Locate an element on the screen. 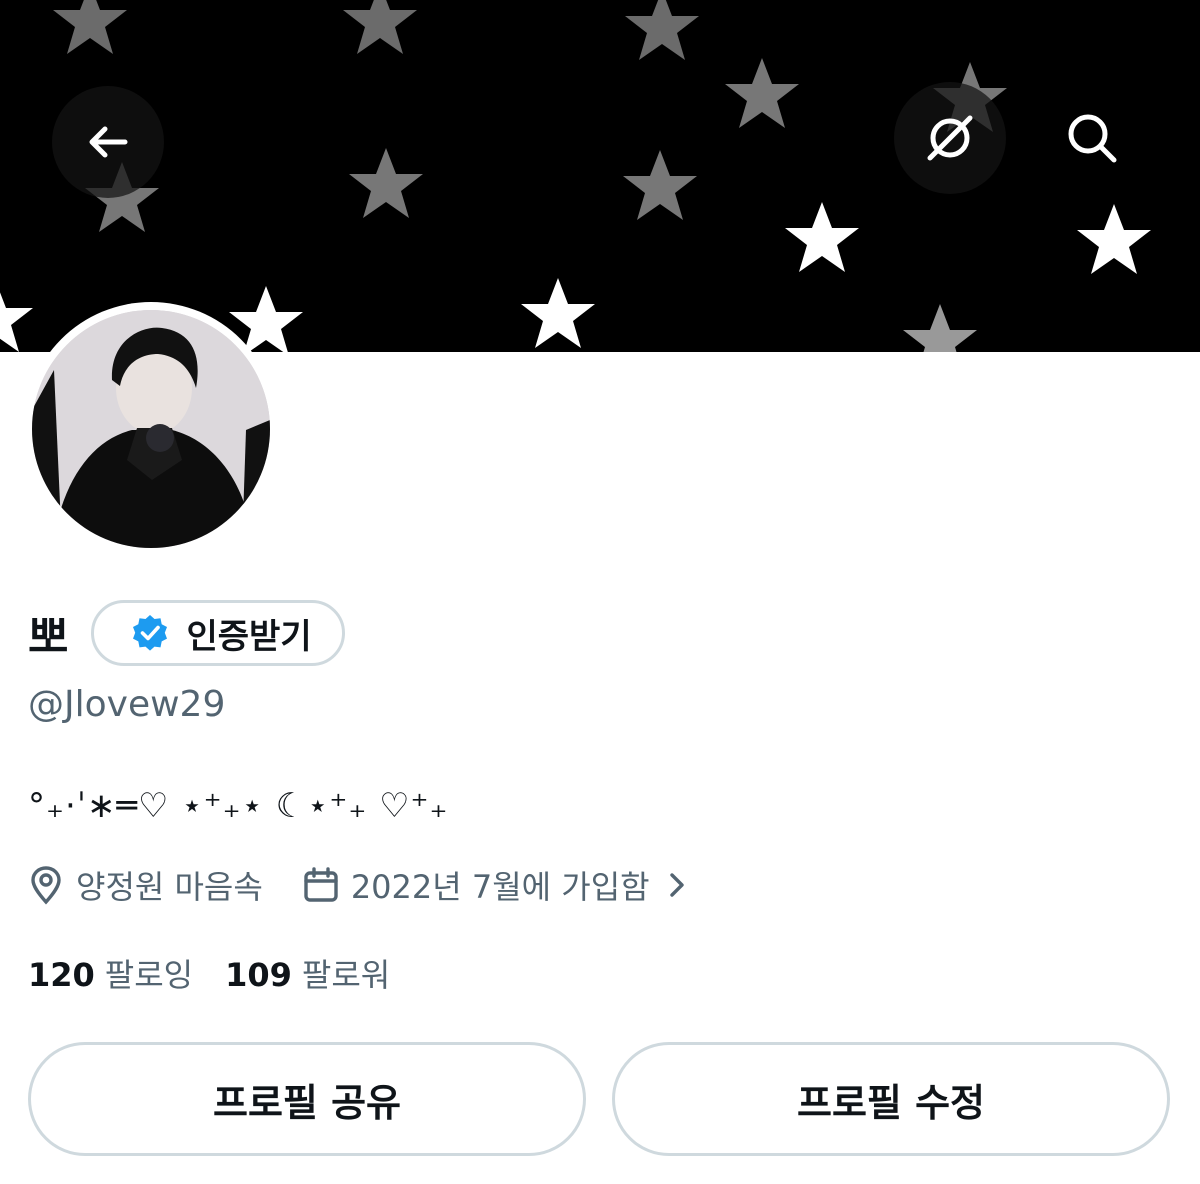 The height and width of the screenshot is (1184, 1200). following-label: 팔로잉 is located at coordinates (149, 975).